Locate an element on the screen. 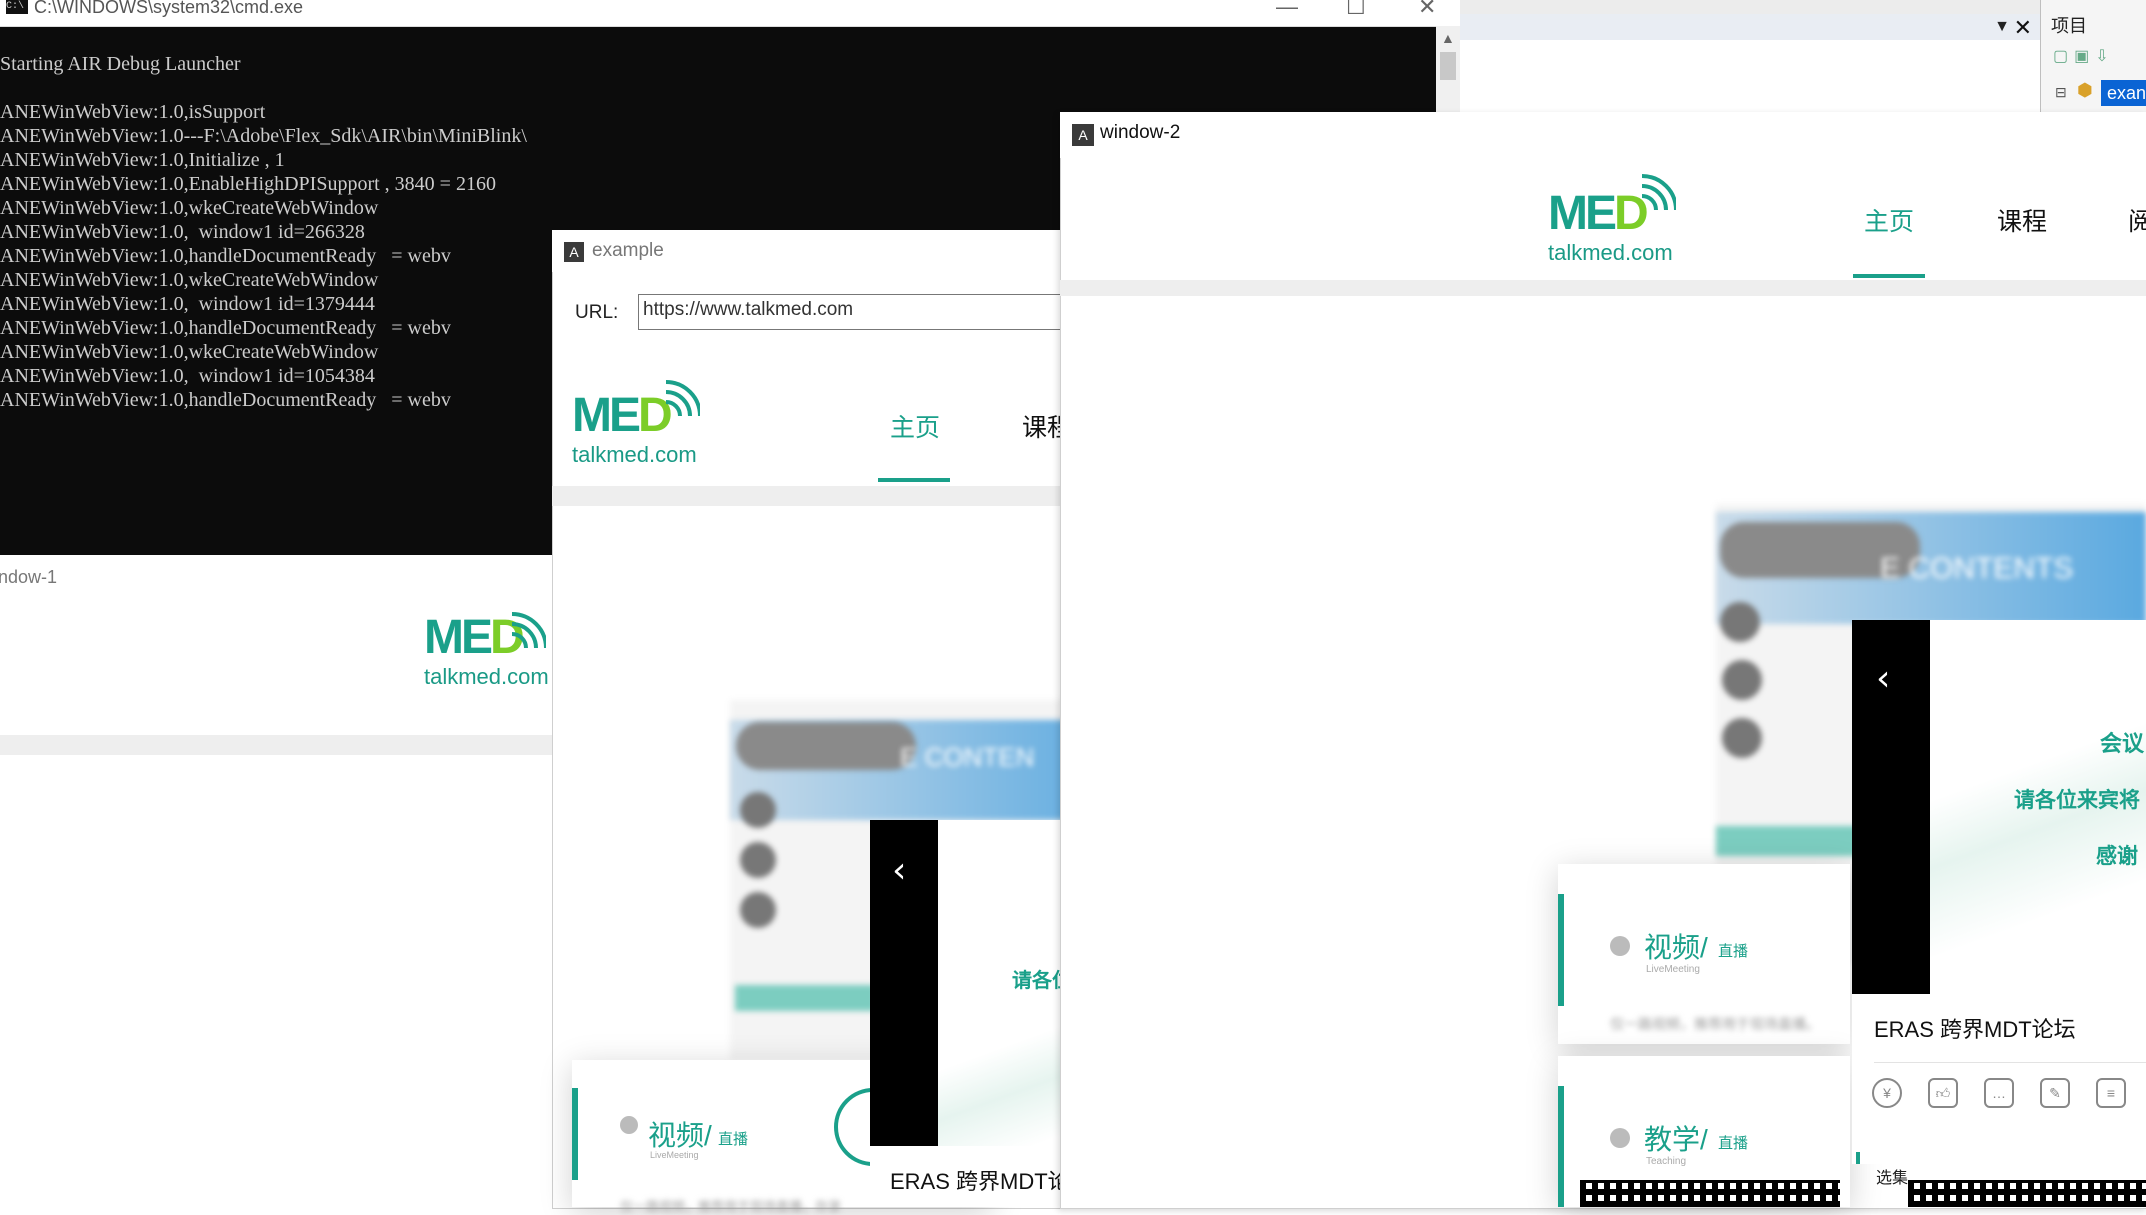  minimize-icon: — is located at coordinates (1287, 10).